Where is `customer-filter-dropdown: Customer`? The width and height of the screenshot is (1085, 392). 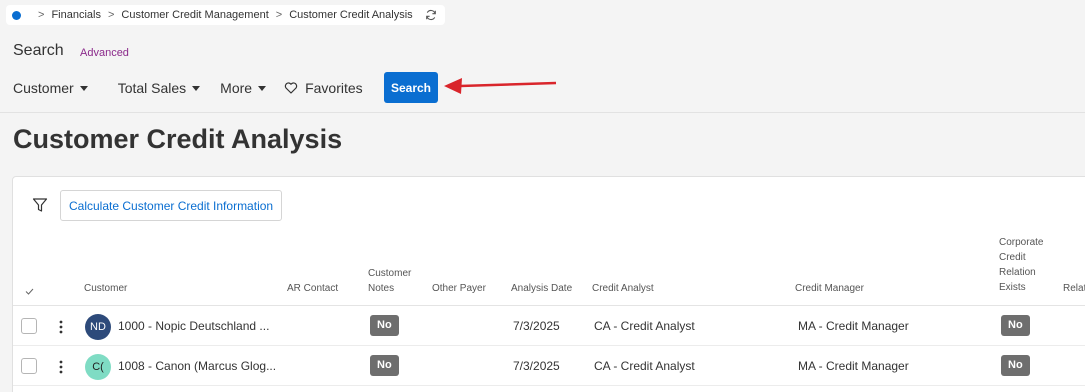 customer-filter-dropdown: Customer is located at coordinates (50, 88).